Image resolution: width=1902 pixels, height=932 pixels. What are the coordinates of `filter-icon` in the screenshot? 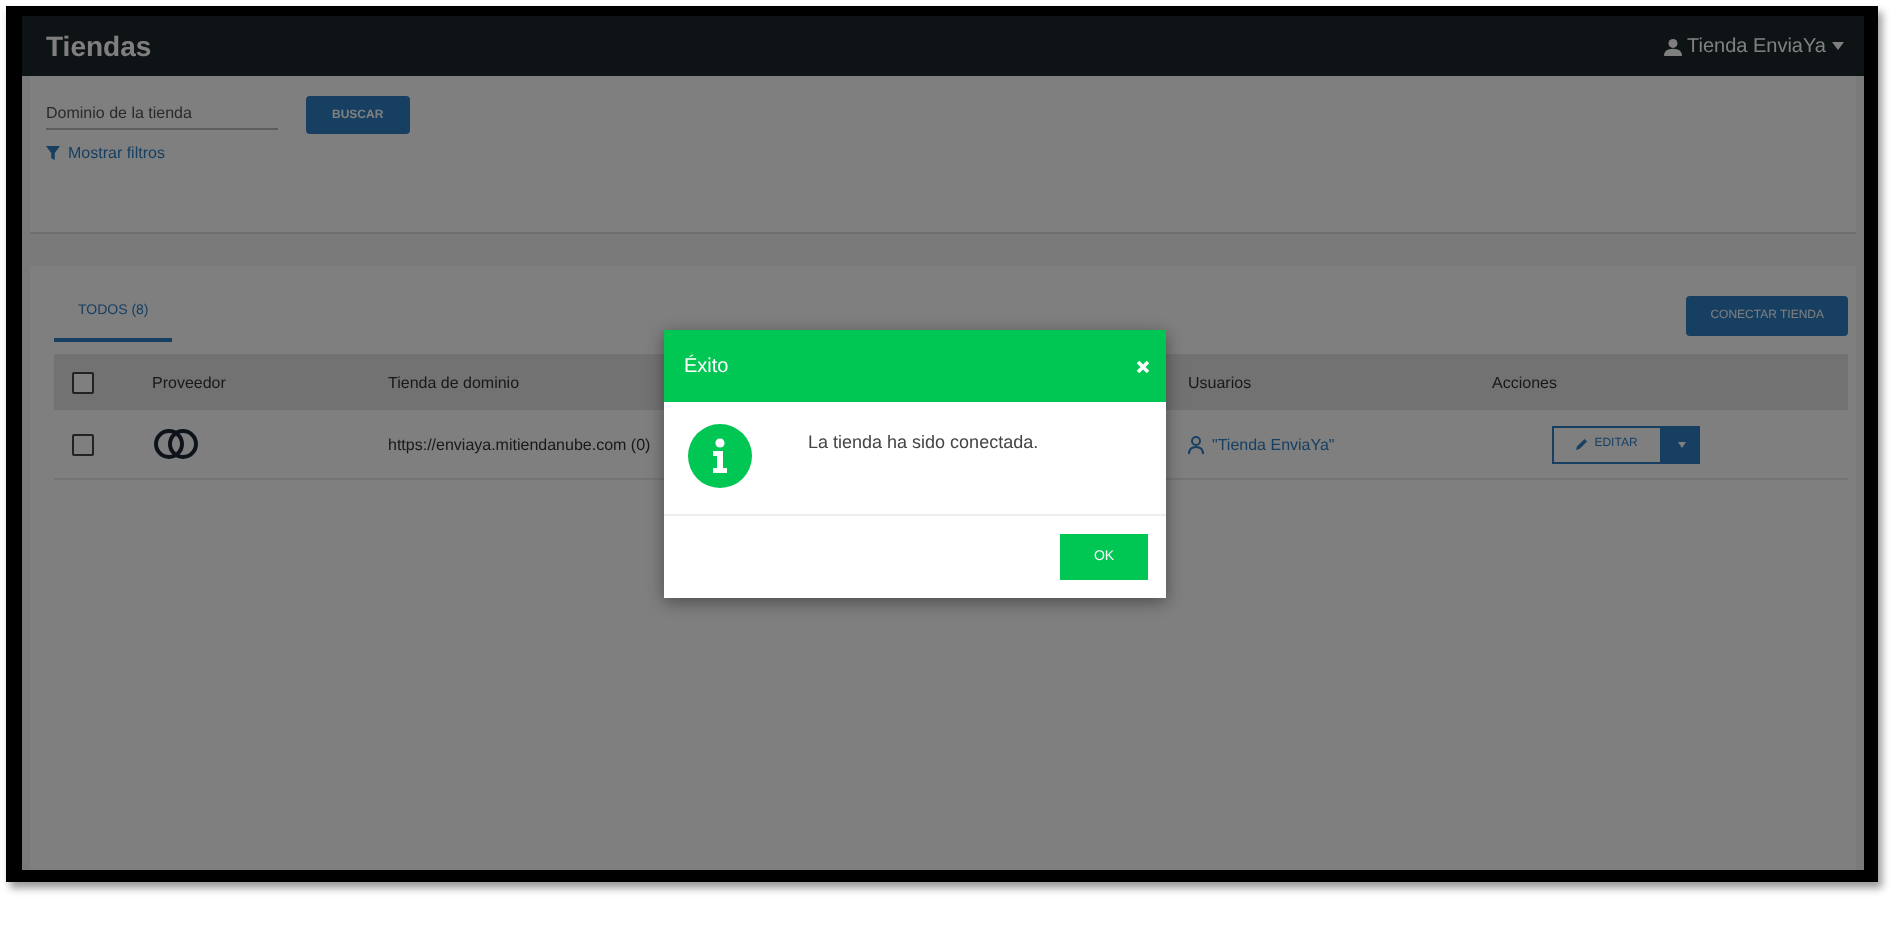 It's located at (53, 153).